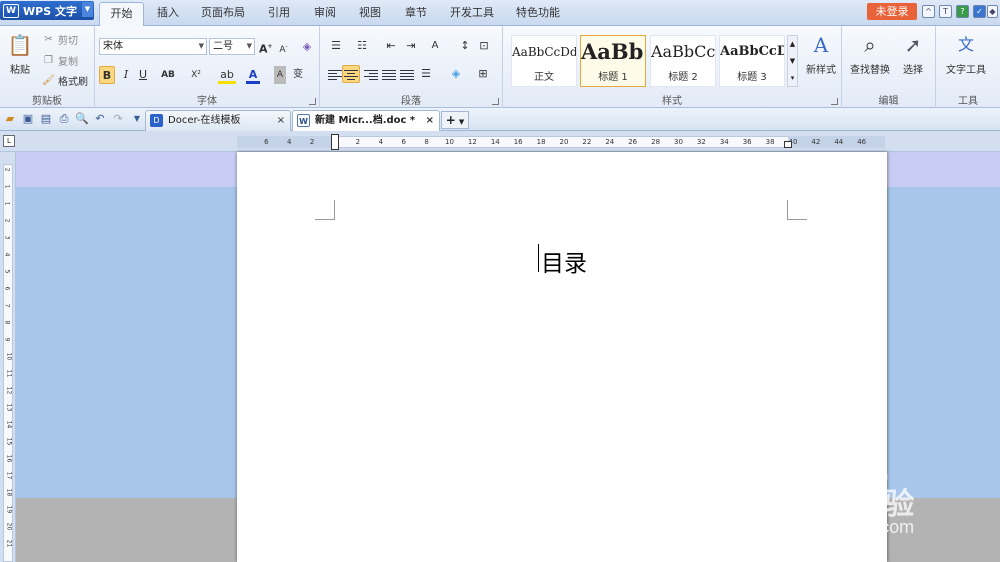  I want to click on doc-tab-new-document: W 新建 Micr...档.doc * ×, so click(366, 121).